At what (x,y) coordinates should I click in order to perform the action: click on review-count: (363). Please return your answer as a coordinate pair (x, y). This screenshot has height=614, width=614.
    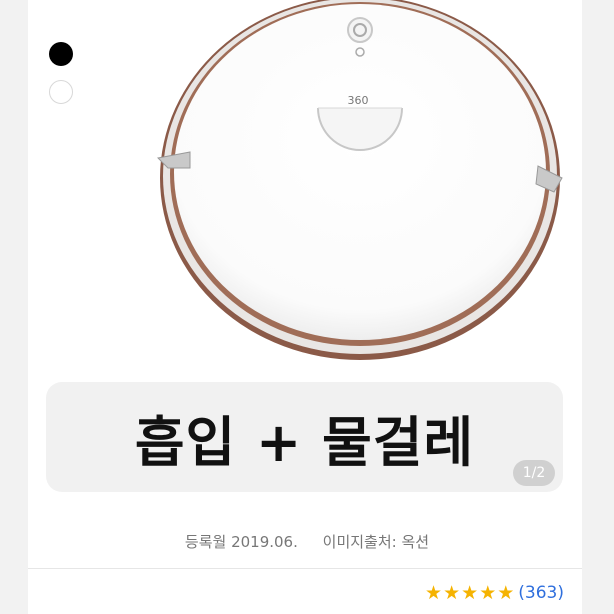
    Looking at the image, I should click on (541, 593).